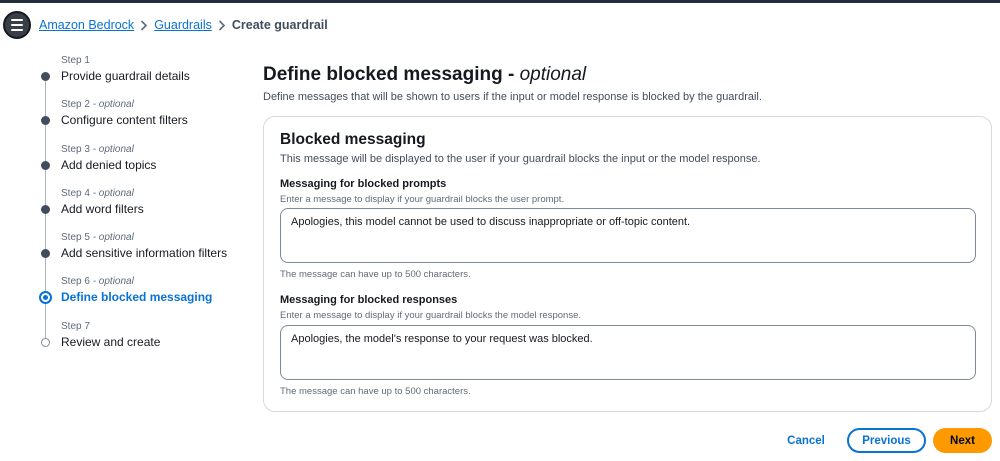  Describe the element at coordinates (137, 297) in the screenshot. I see `step-title: Define blocked messaging` at that location.